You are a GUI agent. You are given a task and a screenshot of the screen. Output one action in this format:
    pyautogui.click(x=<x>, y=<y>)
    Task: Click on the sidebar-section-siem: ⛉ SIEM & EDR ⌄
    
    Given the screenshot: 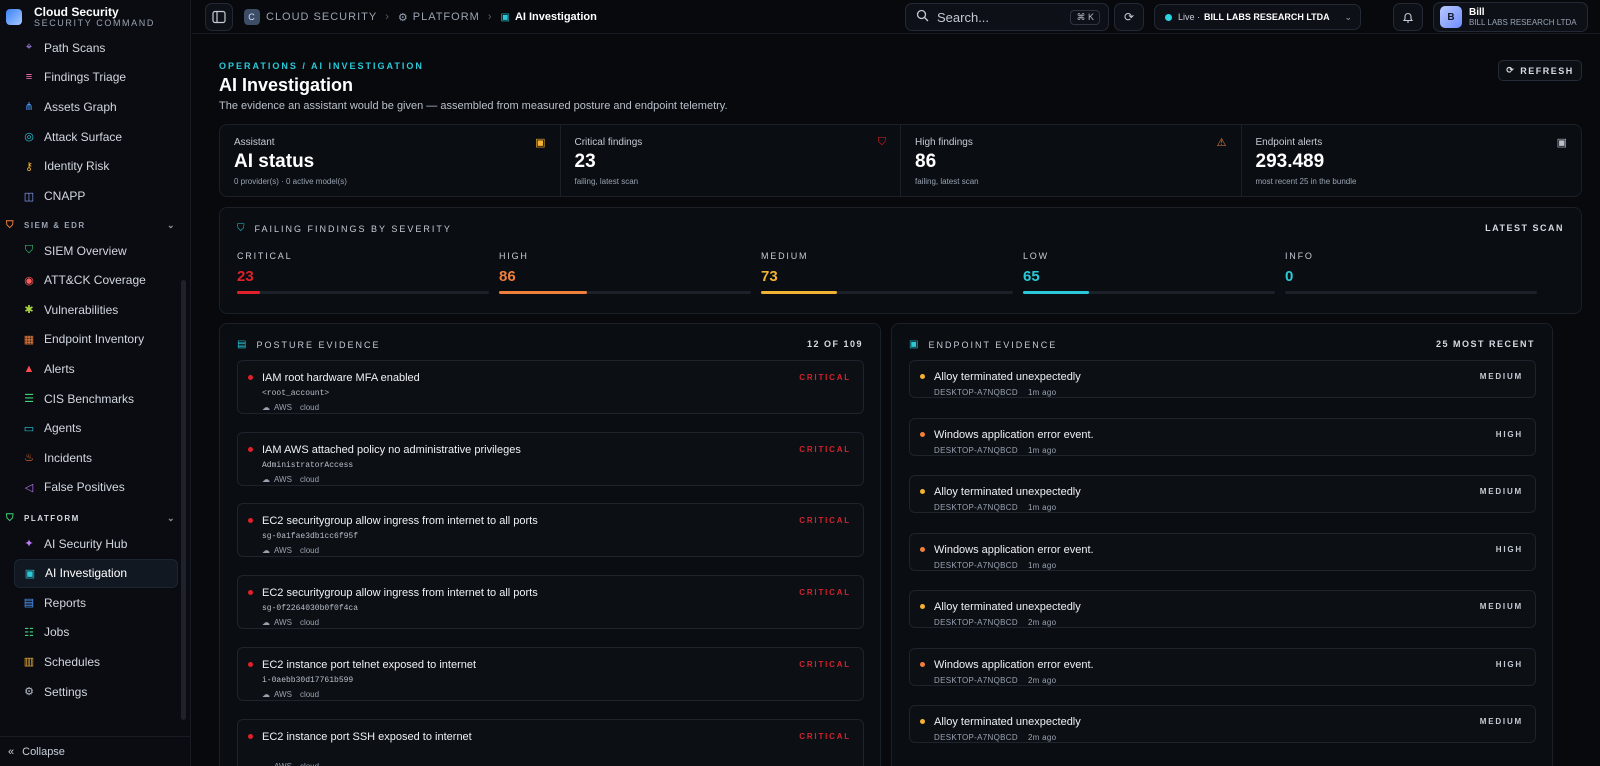 What is the action you would take?
    pyautogui.click(x=91, y=225)
    